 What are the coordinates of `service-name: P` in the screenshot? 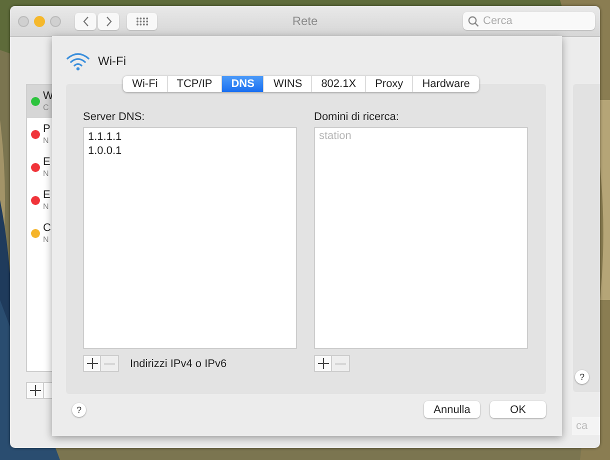 It's located at (46, 129).